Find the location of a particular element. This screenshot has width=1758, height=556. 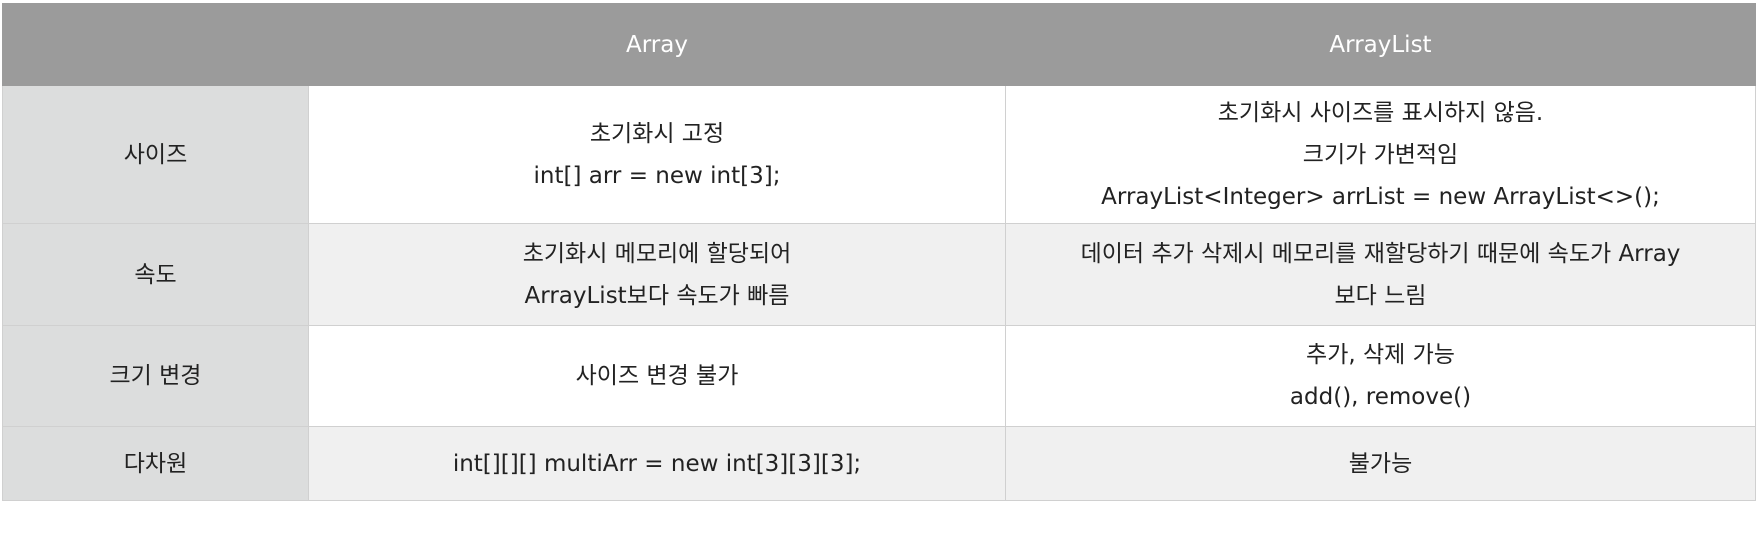

cell-line: int[][][] multiArr = new int[3][3][3]; is located at coordinates (657, 463).